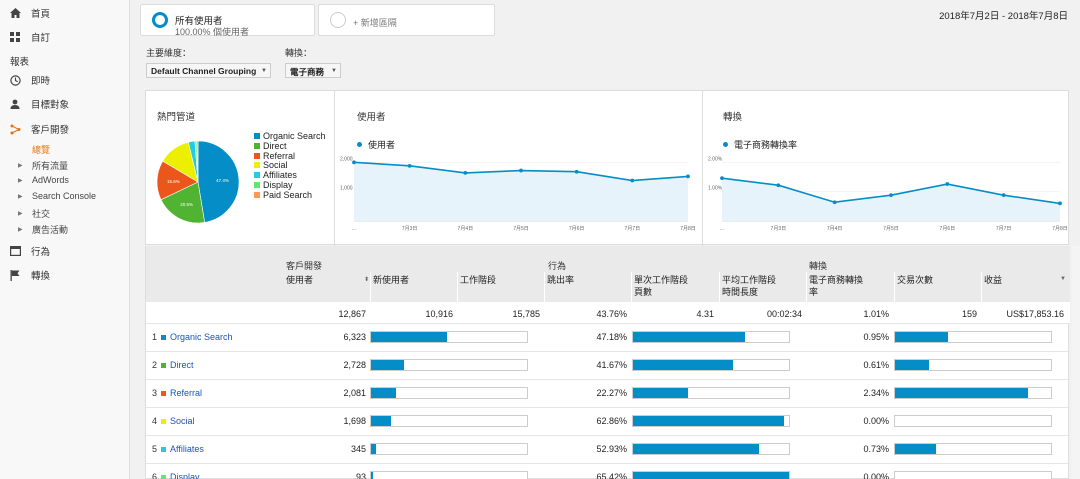 The height and width of the screenshot is (479, 1080). I want to click on conversion-rate-value: 0.00%, so click(876, 475).